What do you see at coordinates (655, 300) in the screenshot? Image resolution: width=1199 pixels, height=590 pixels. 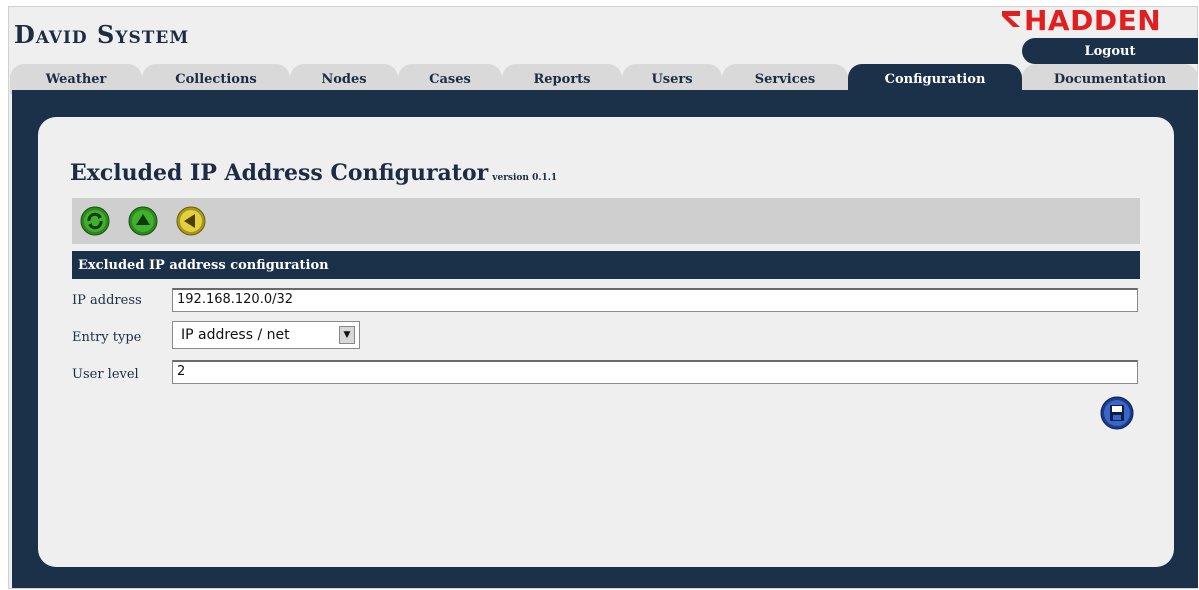 I see `ip-address-input: 192.168.120.0/32` at bounding box center [655, 300].